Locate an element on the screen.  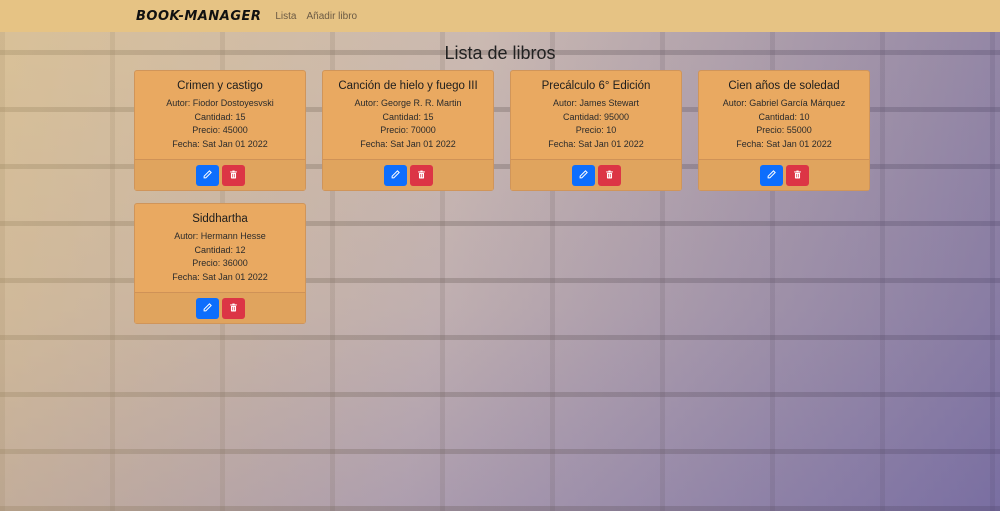
book-author: Autor: Gabriel García Márquez is located at coordinates (784, 103).